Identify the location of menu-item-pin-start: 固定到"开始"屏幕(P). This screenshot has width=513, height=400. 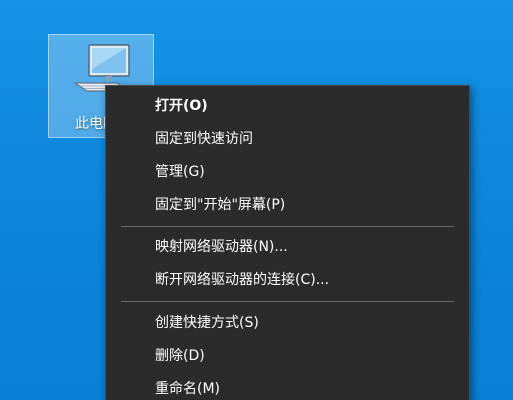
(287, 205).